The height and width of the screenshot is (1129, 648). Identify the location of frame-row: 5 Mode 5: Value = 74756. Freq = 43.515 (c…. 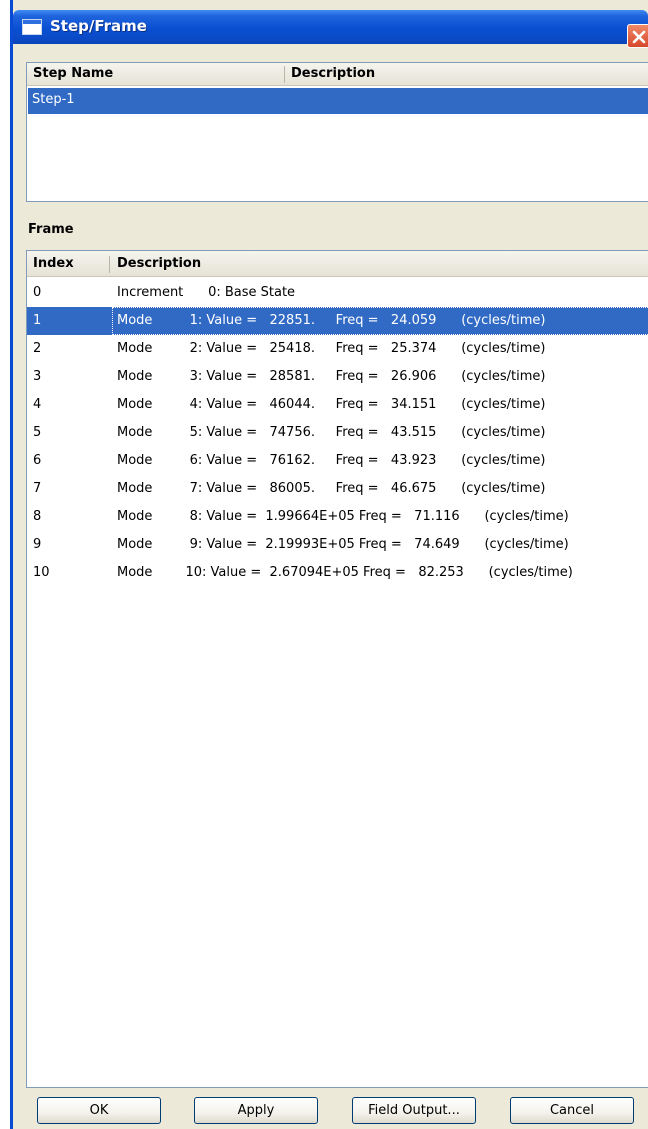
(337, 433).